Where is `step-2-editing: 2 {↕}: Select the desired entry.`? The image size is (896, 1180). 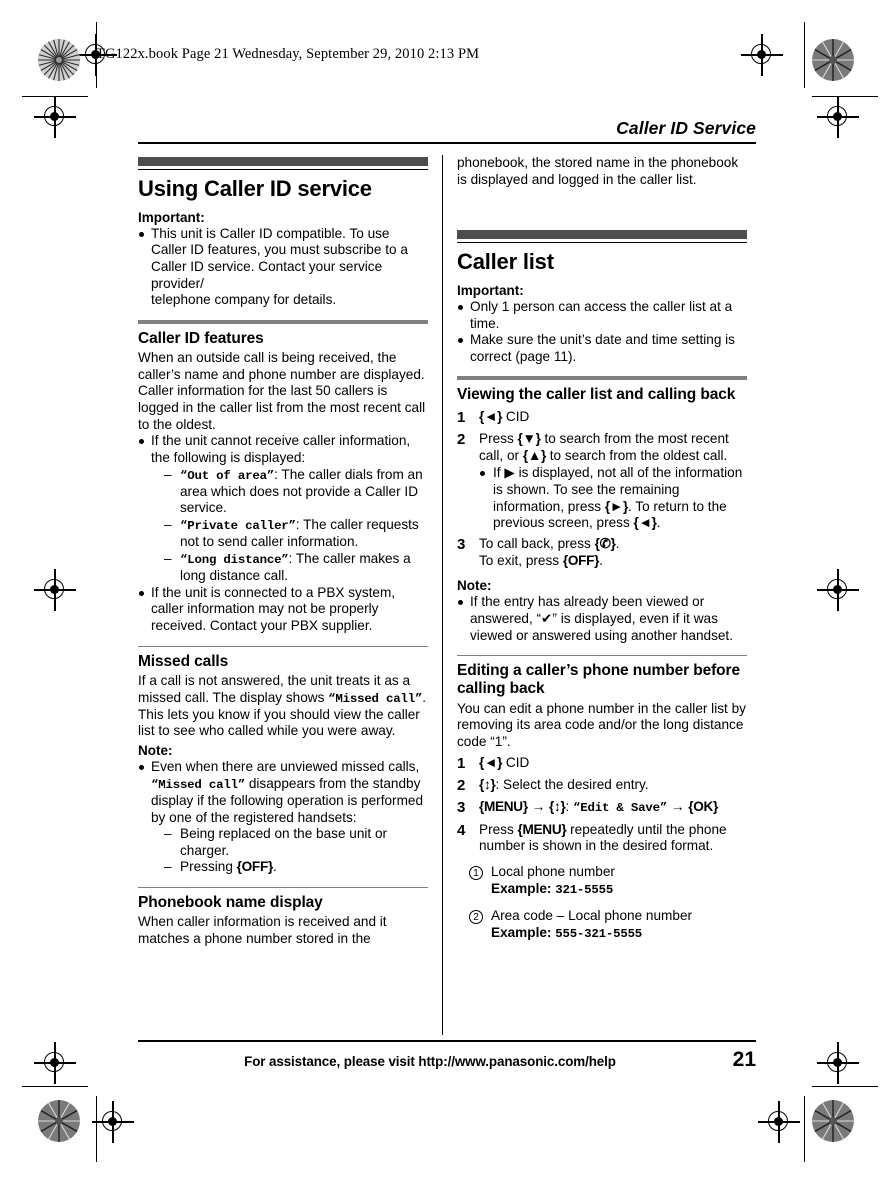
step-2-editing: 2 {↕}: Select the desired entry. is located at coordinates (602, 786).